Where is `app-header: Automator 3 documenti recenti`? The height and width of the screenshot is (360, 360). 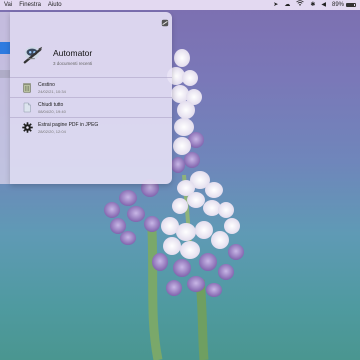 app-header: Automator 3 documenti recenti is located at coordinates (57, 55).